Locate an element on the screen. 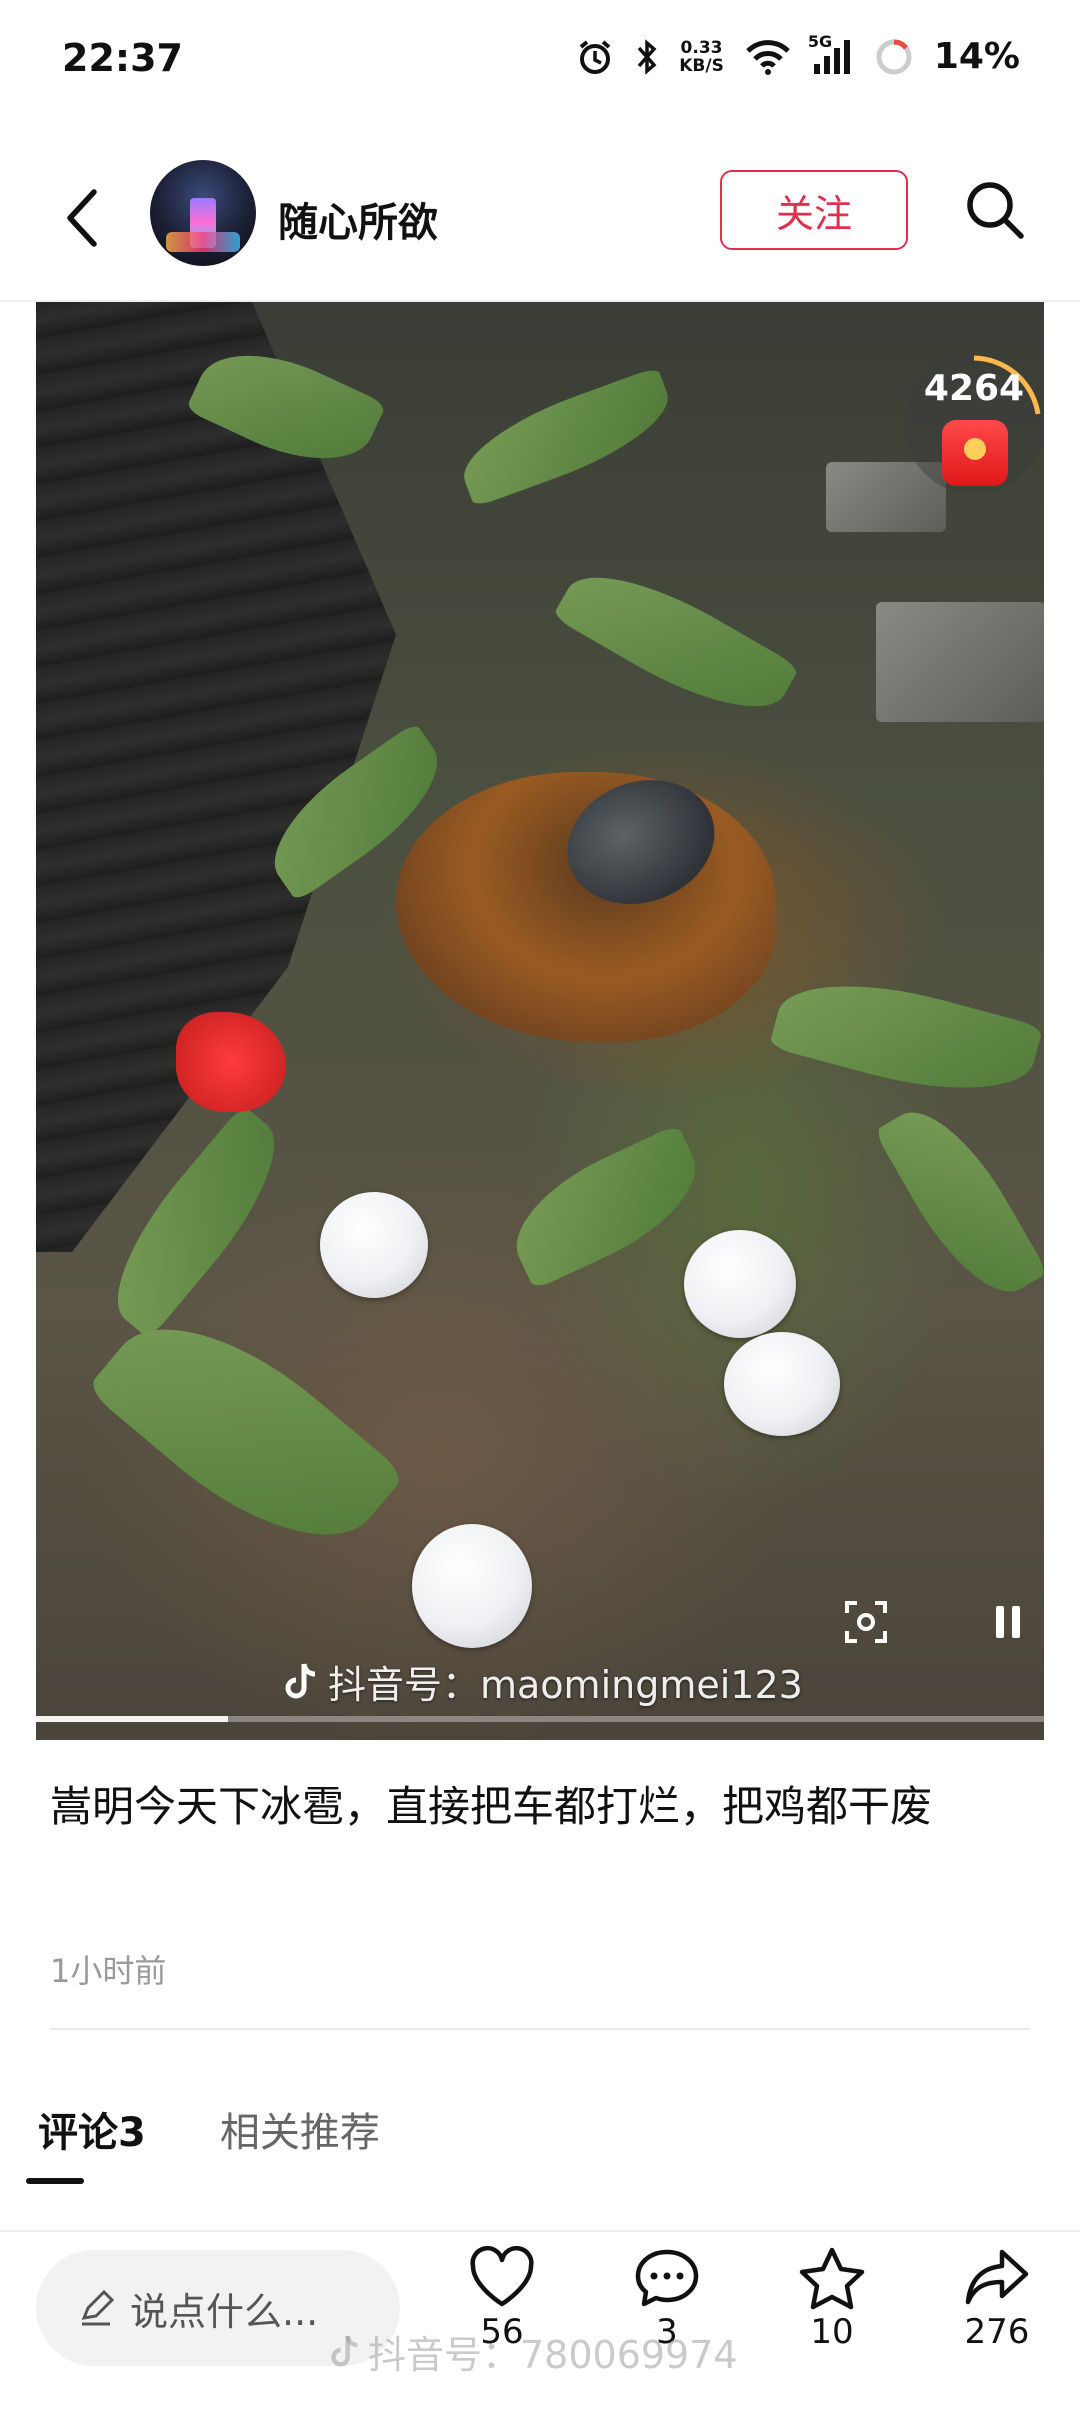  video-watermark: 抖音号：maomingmei123 is located at coordinates (543, 1681).